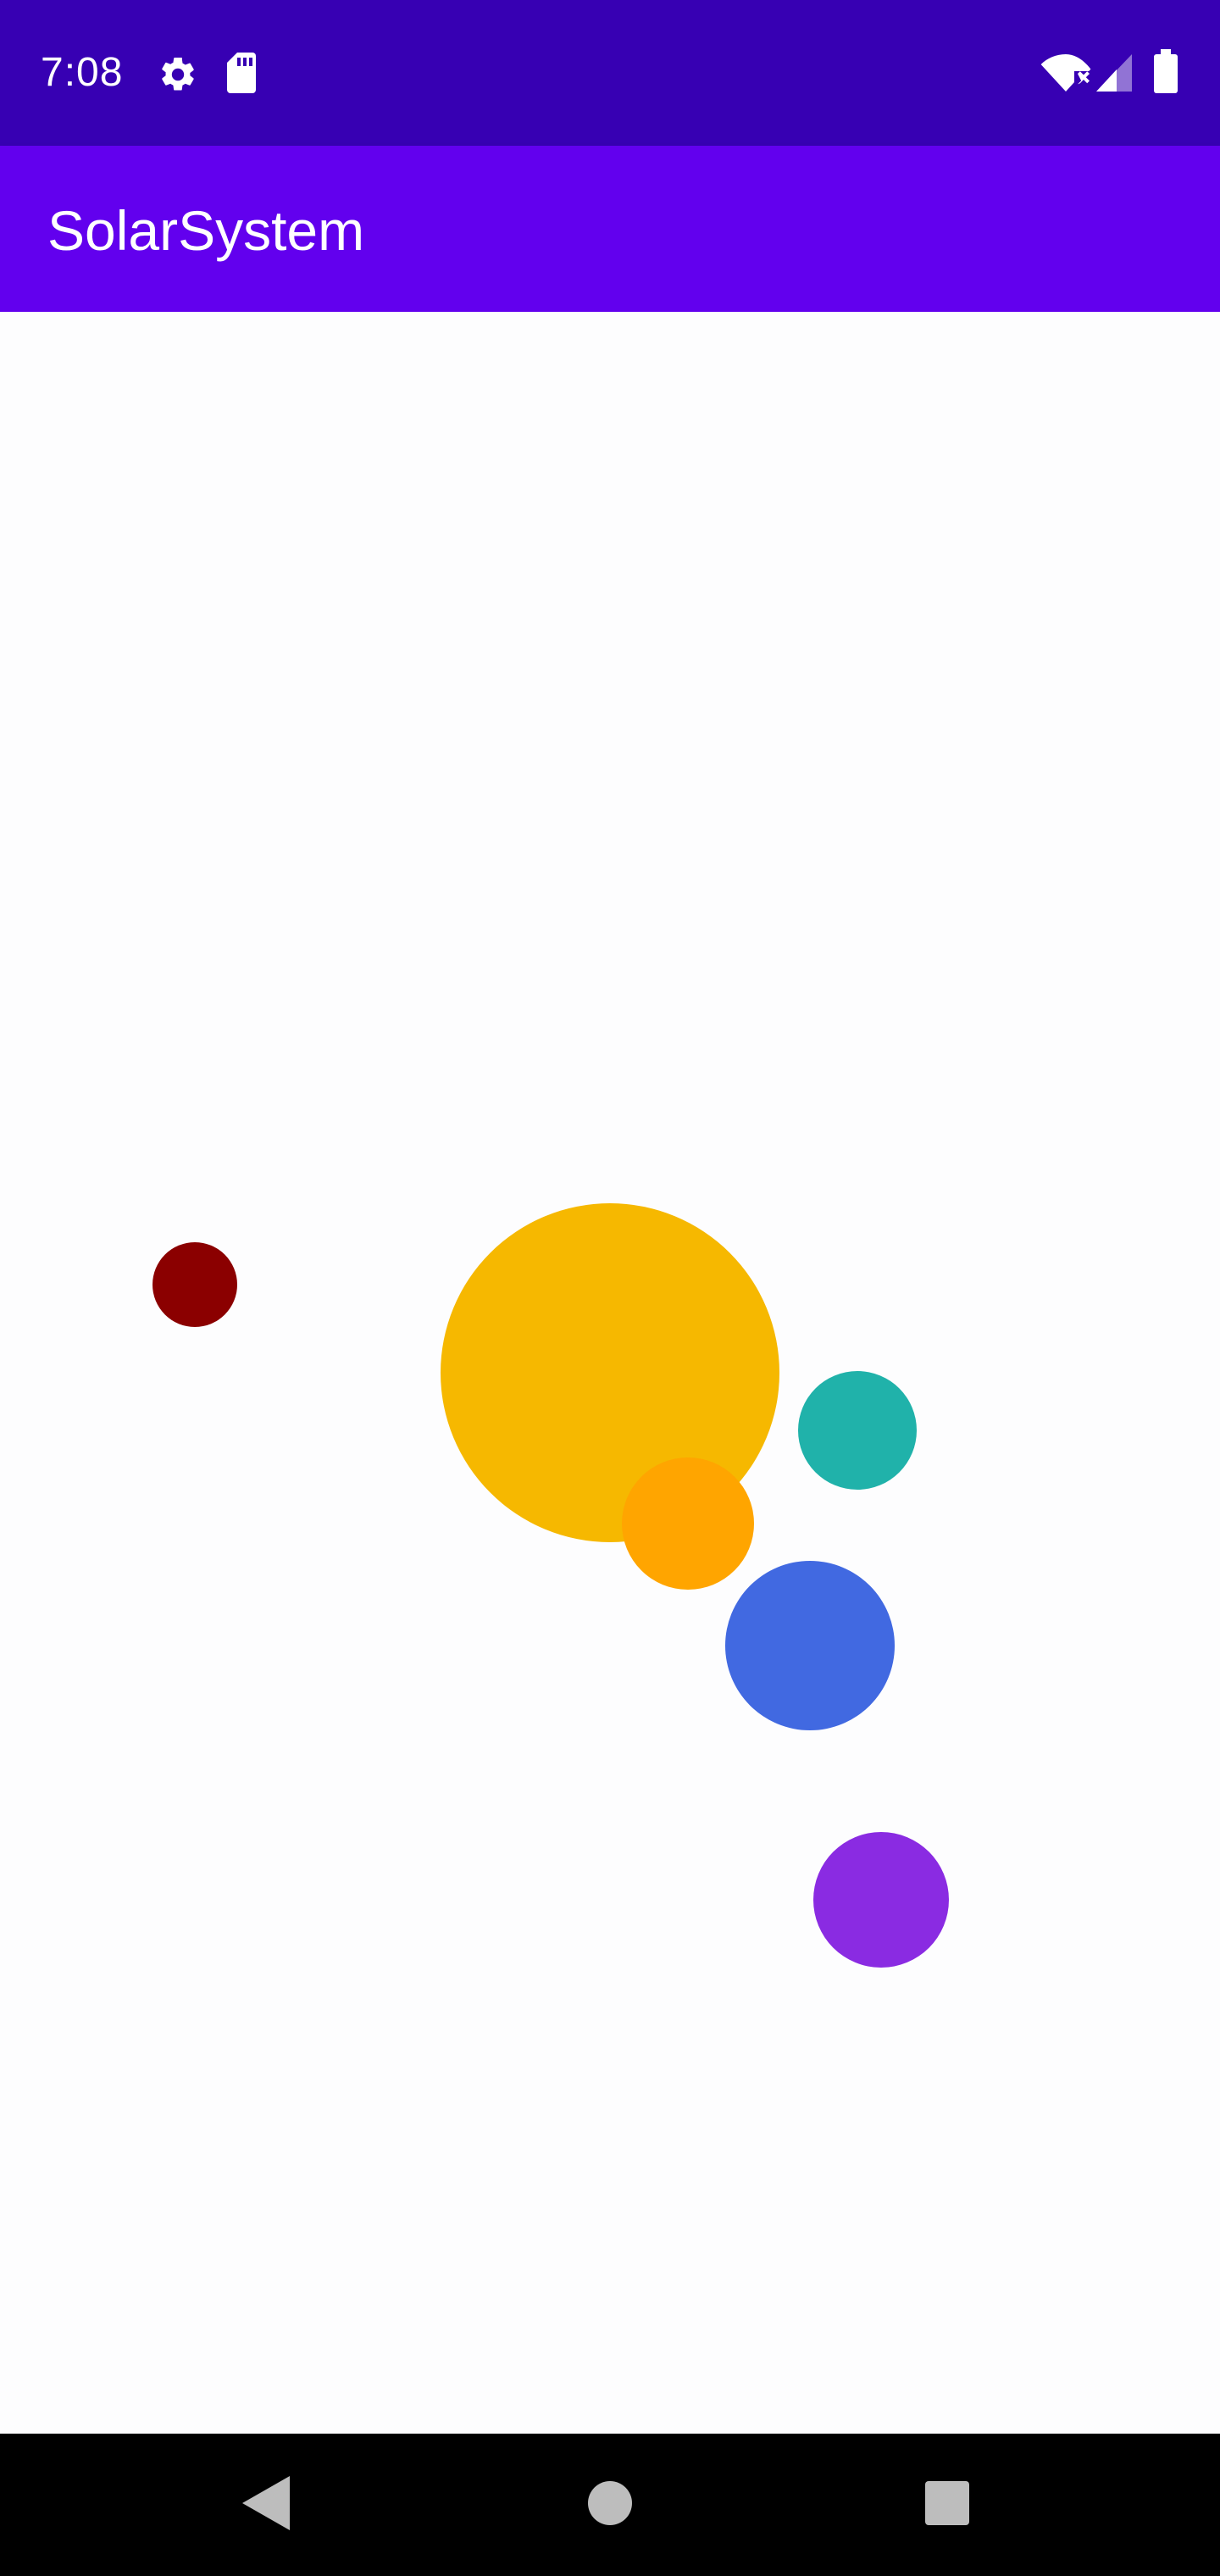 This screenshot has width=1220, height=2576. I want to click on wifi-off-icon, so click(1065, 73).